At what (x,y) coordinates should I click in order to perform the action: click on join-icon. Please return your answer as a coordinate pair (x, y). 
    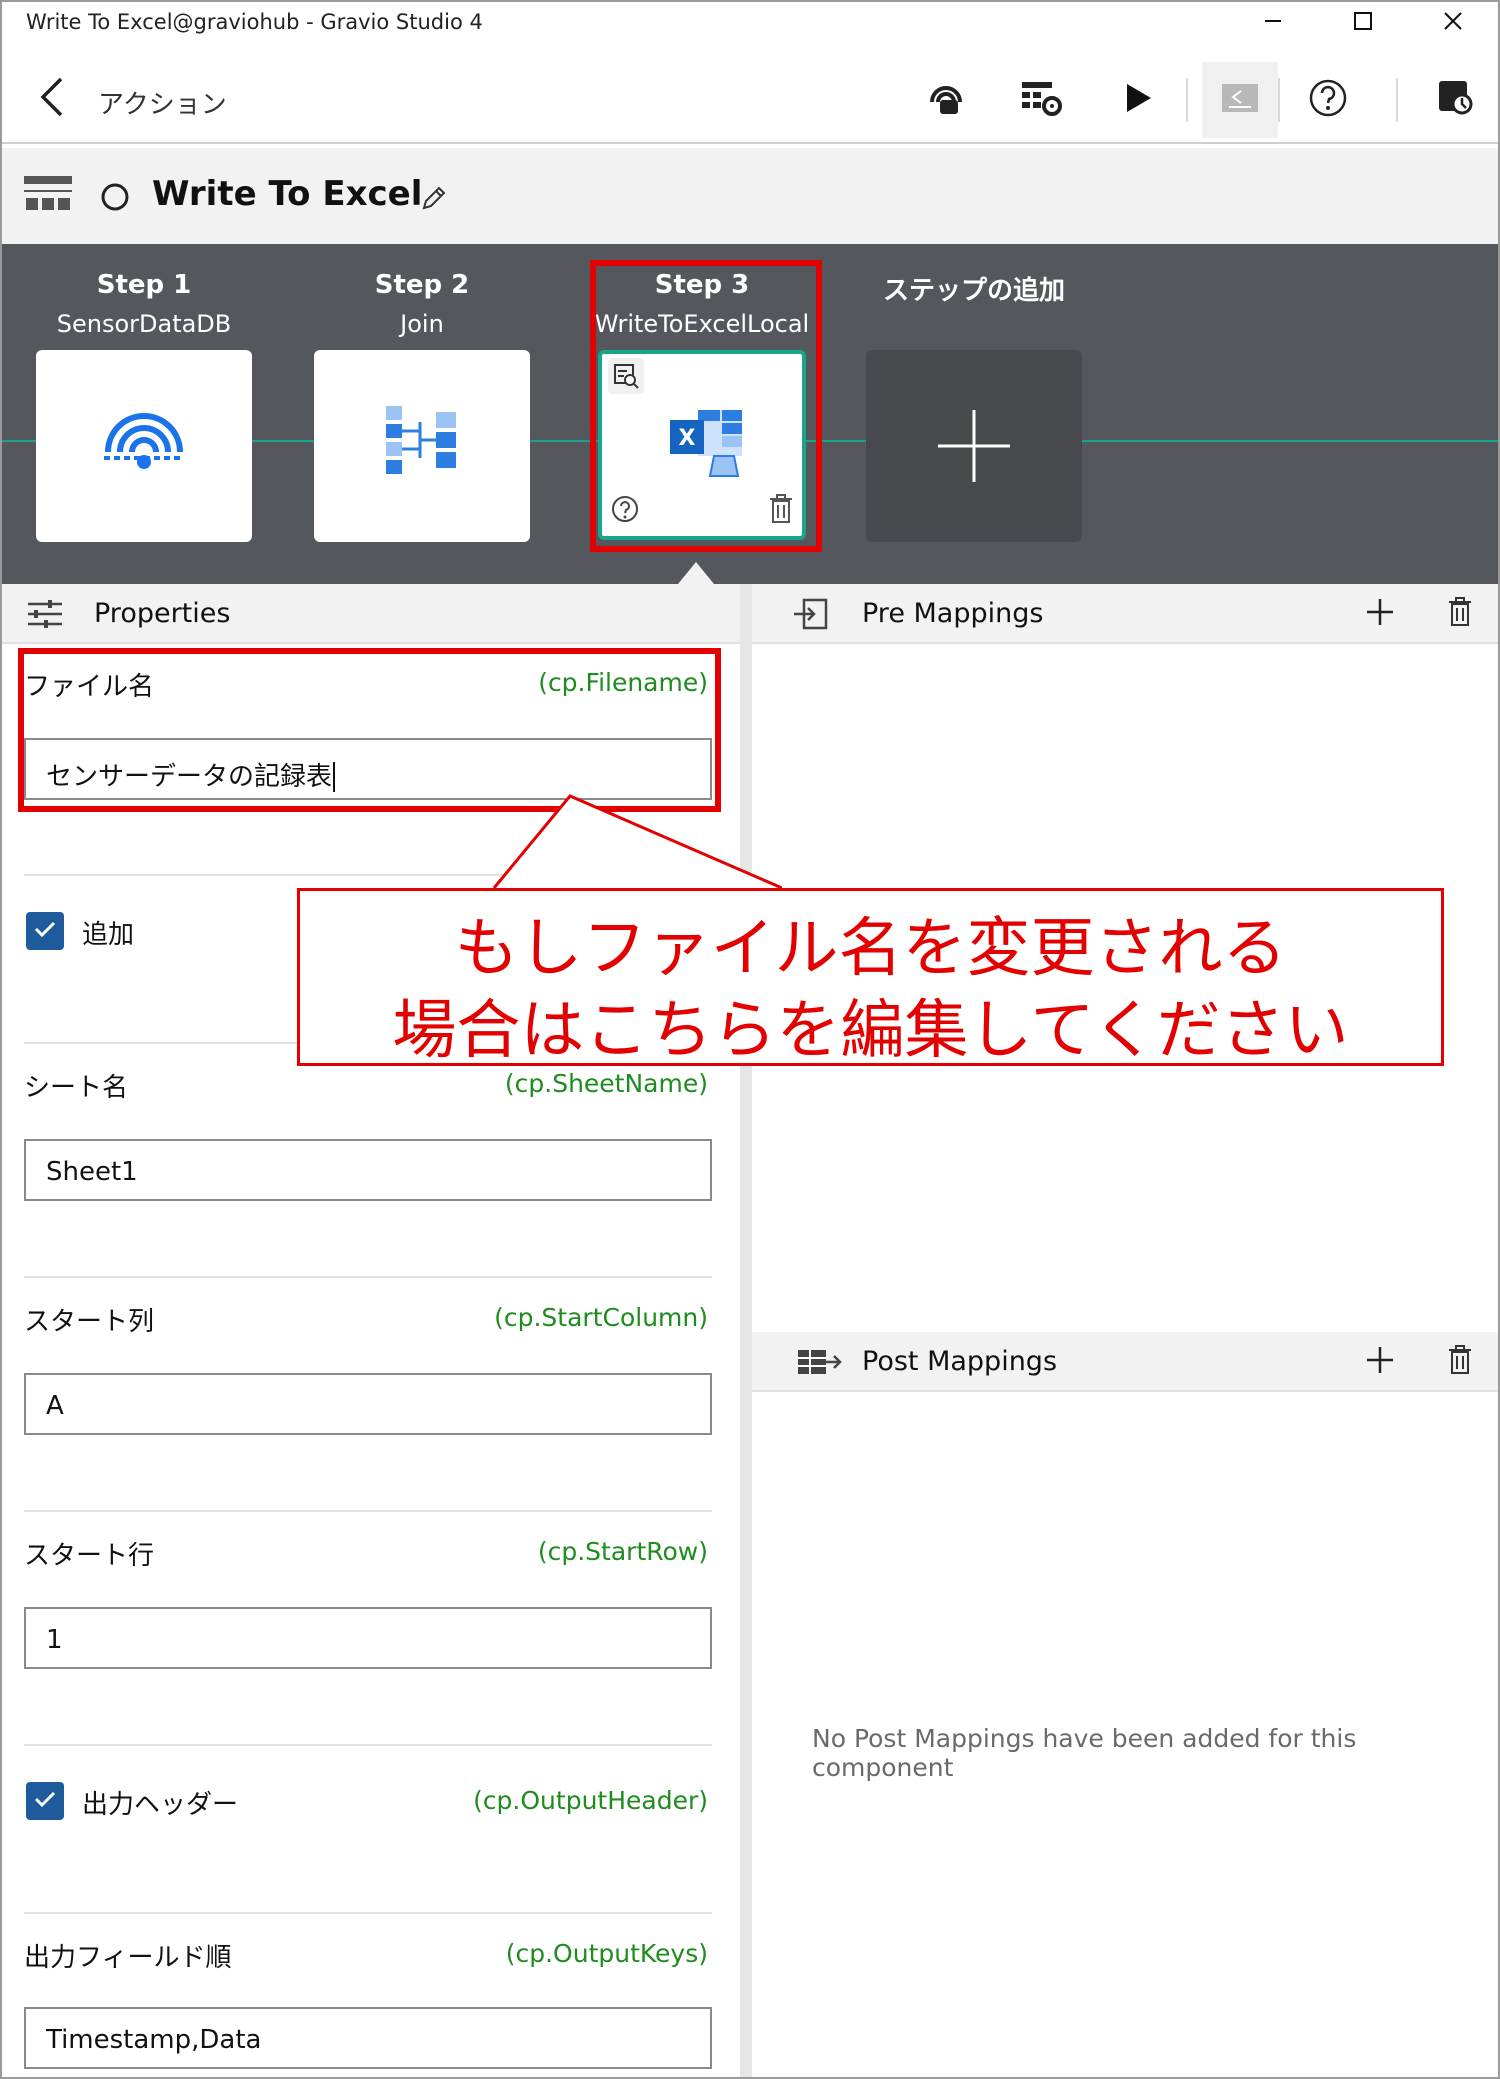
    Looking at the image, I should click on (422, 444).